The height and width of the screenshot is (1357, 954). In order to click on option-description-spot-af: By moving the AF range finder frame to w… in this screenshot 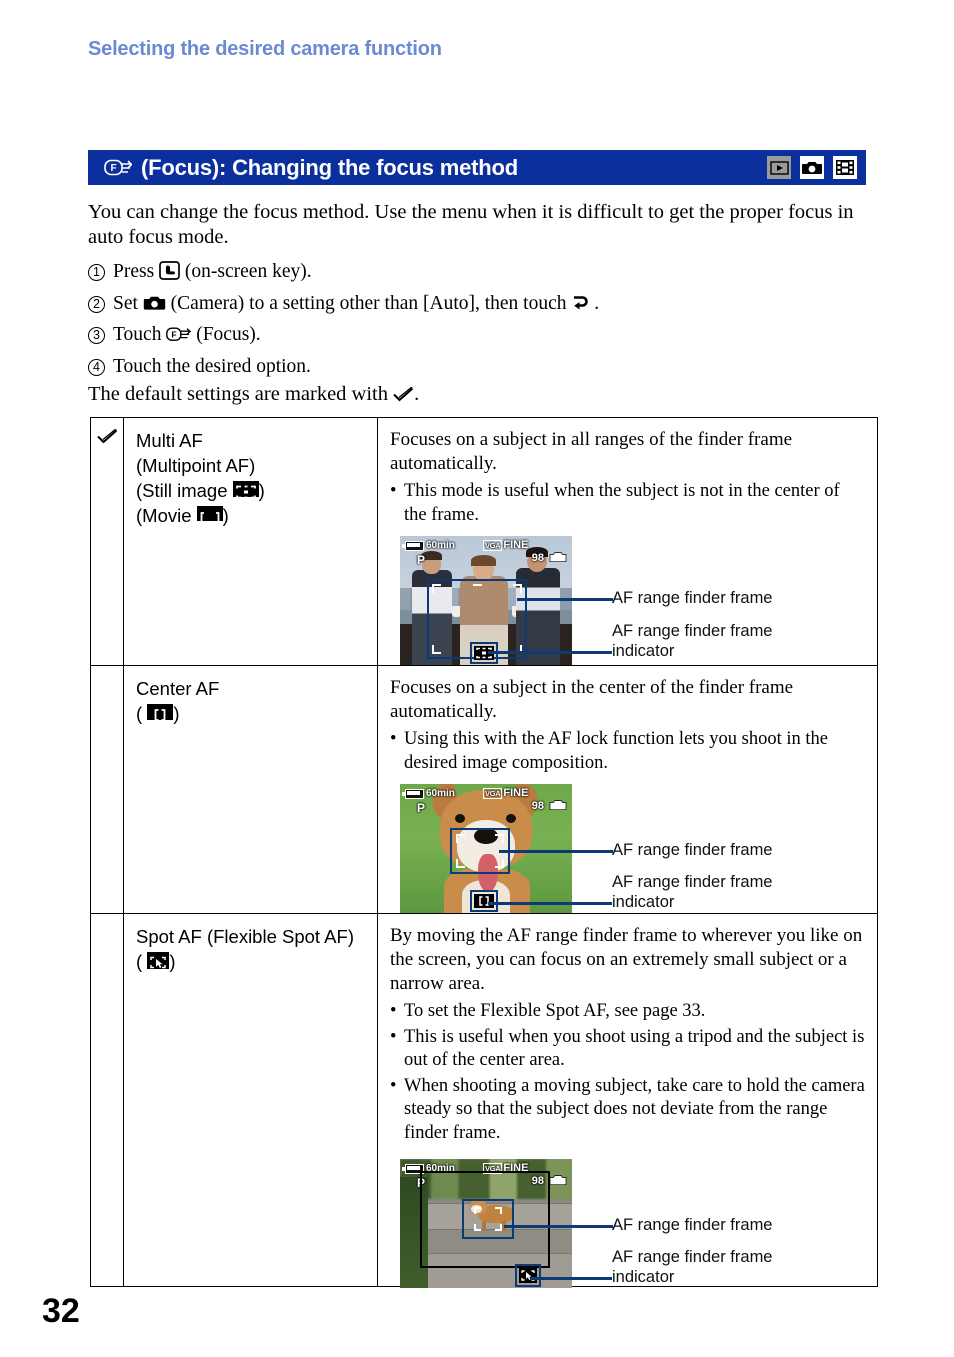, I will do `click(627, 1101)`.